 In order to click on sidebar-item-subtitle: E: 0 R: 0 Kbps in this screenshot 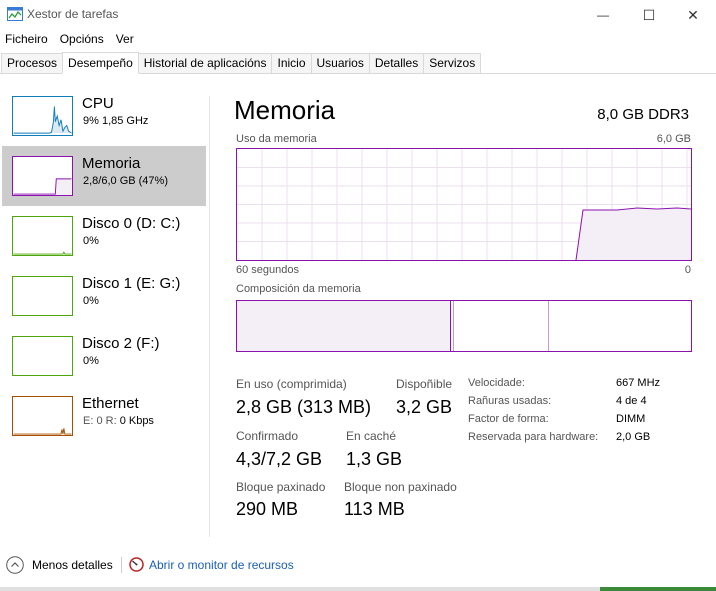, I will do `click(118, 421)`.